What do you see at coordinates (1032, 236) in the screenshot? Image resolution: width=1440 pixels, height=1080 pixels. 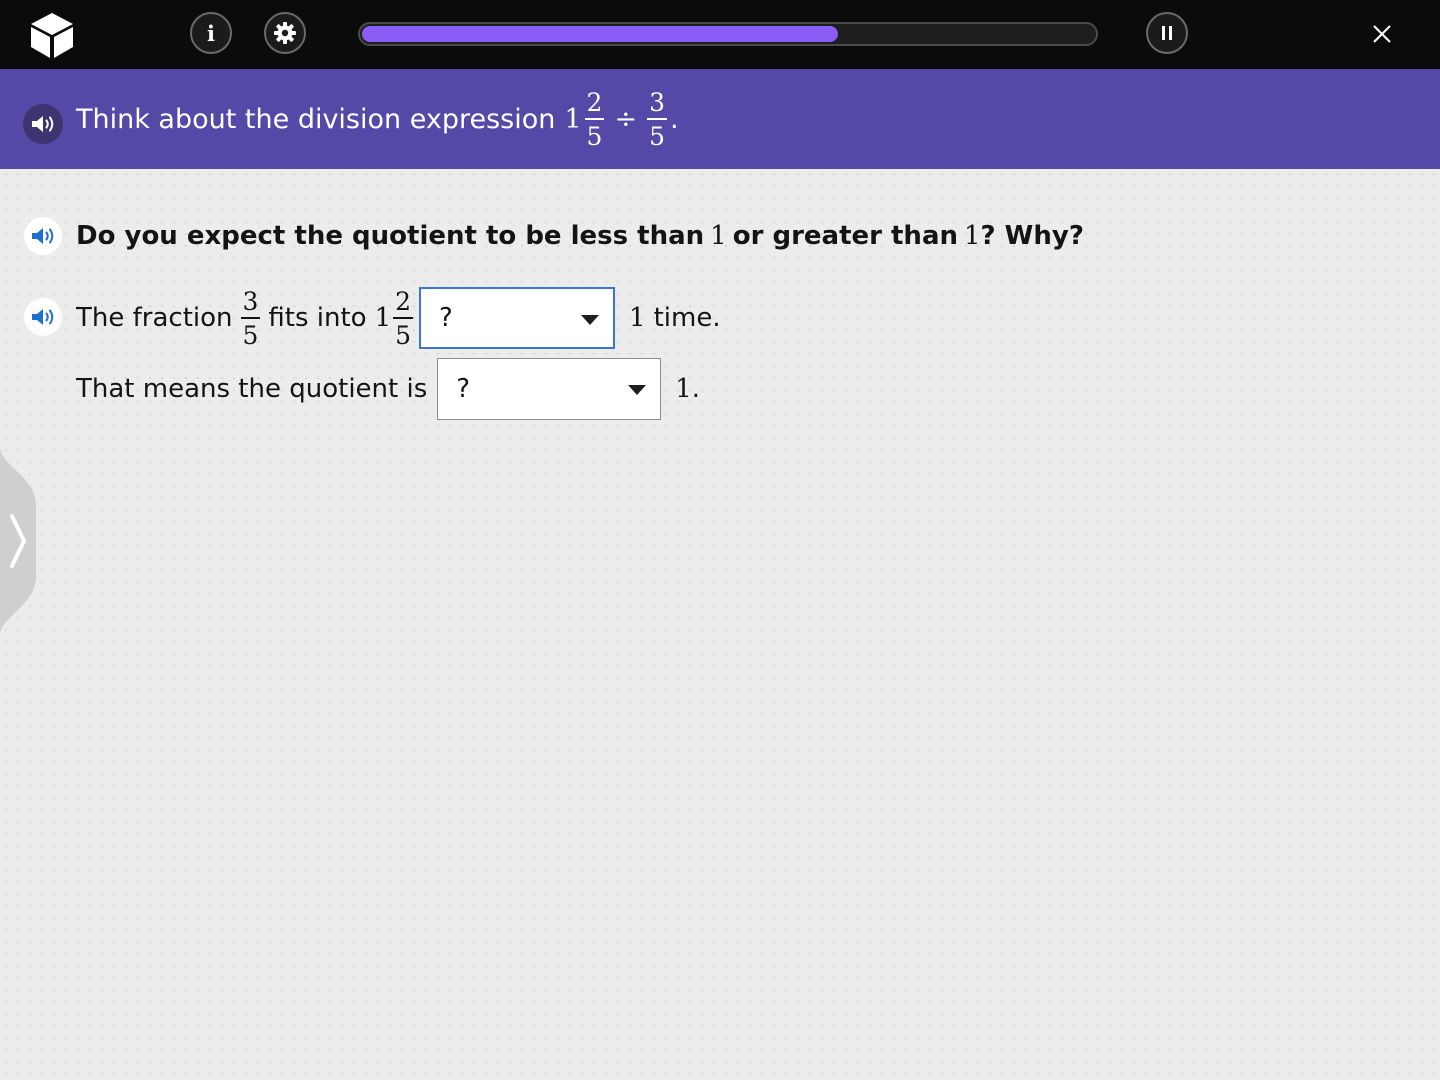 I see `question-part-3: ? Why?` at bounding box center [1032, 236].